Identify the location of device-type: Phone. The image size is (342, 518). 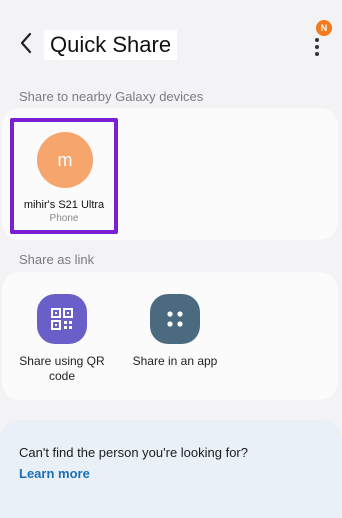
(64, 218).